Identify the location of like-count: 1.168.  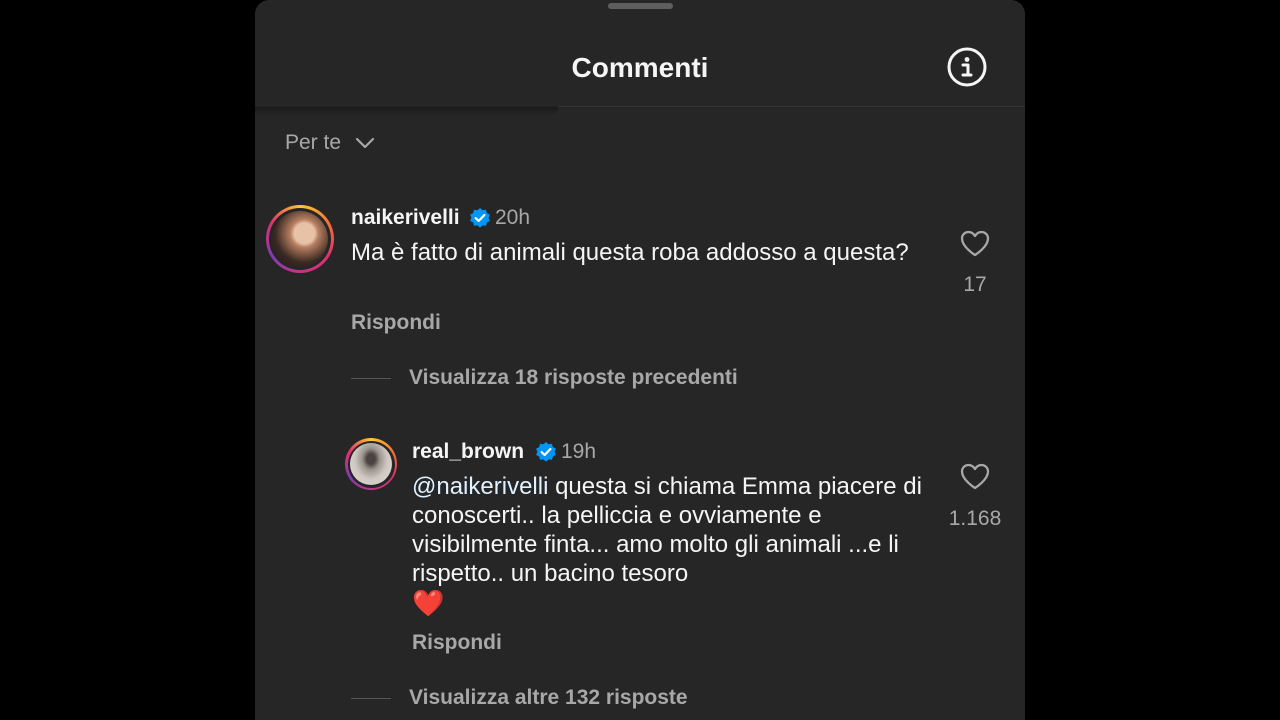
(975, 518).